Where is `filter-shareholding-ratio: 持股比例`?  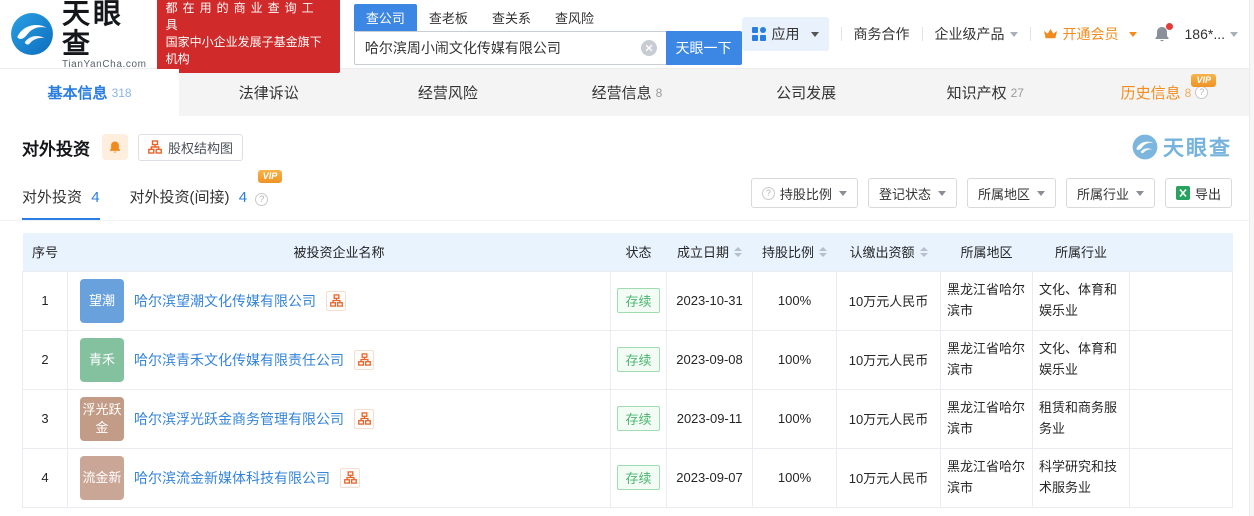 filter-shareholding-ratio: 持股比例 is located at coordinates (804, 193).